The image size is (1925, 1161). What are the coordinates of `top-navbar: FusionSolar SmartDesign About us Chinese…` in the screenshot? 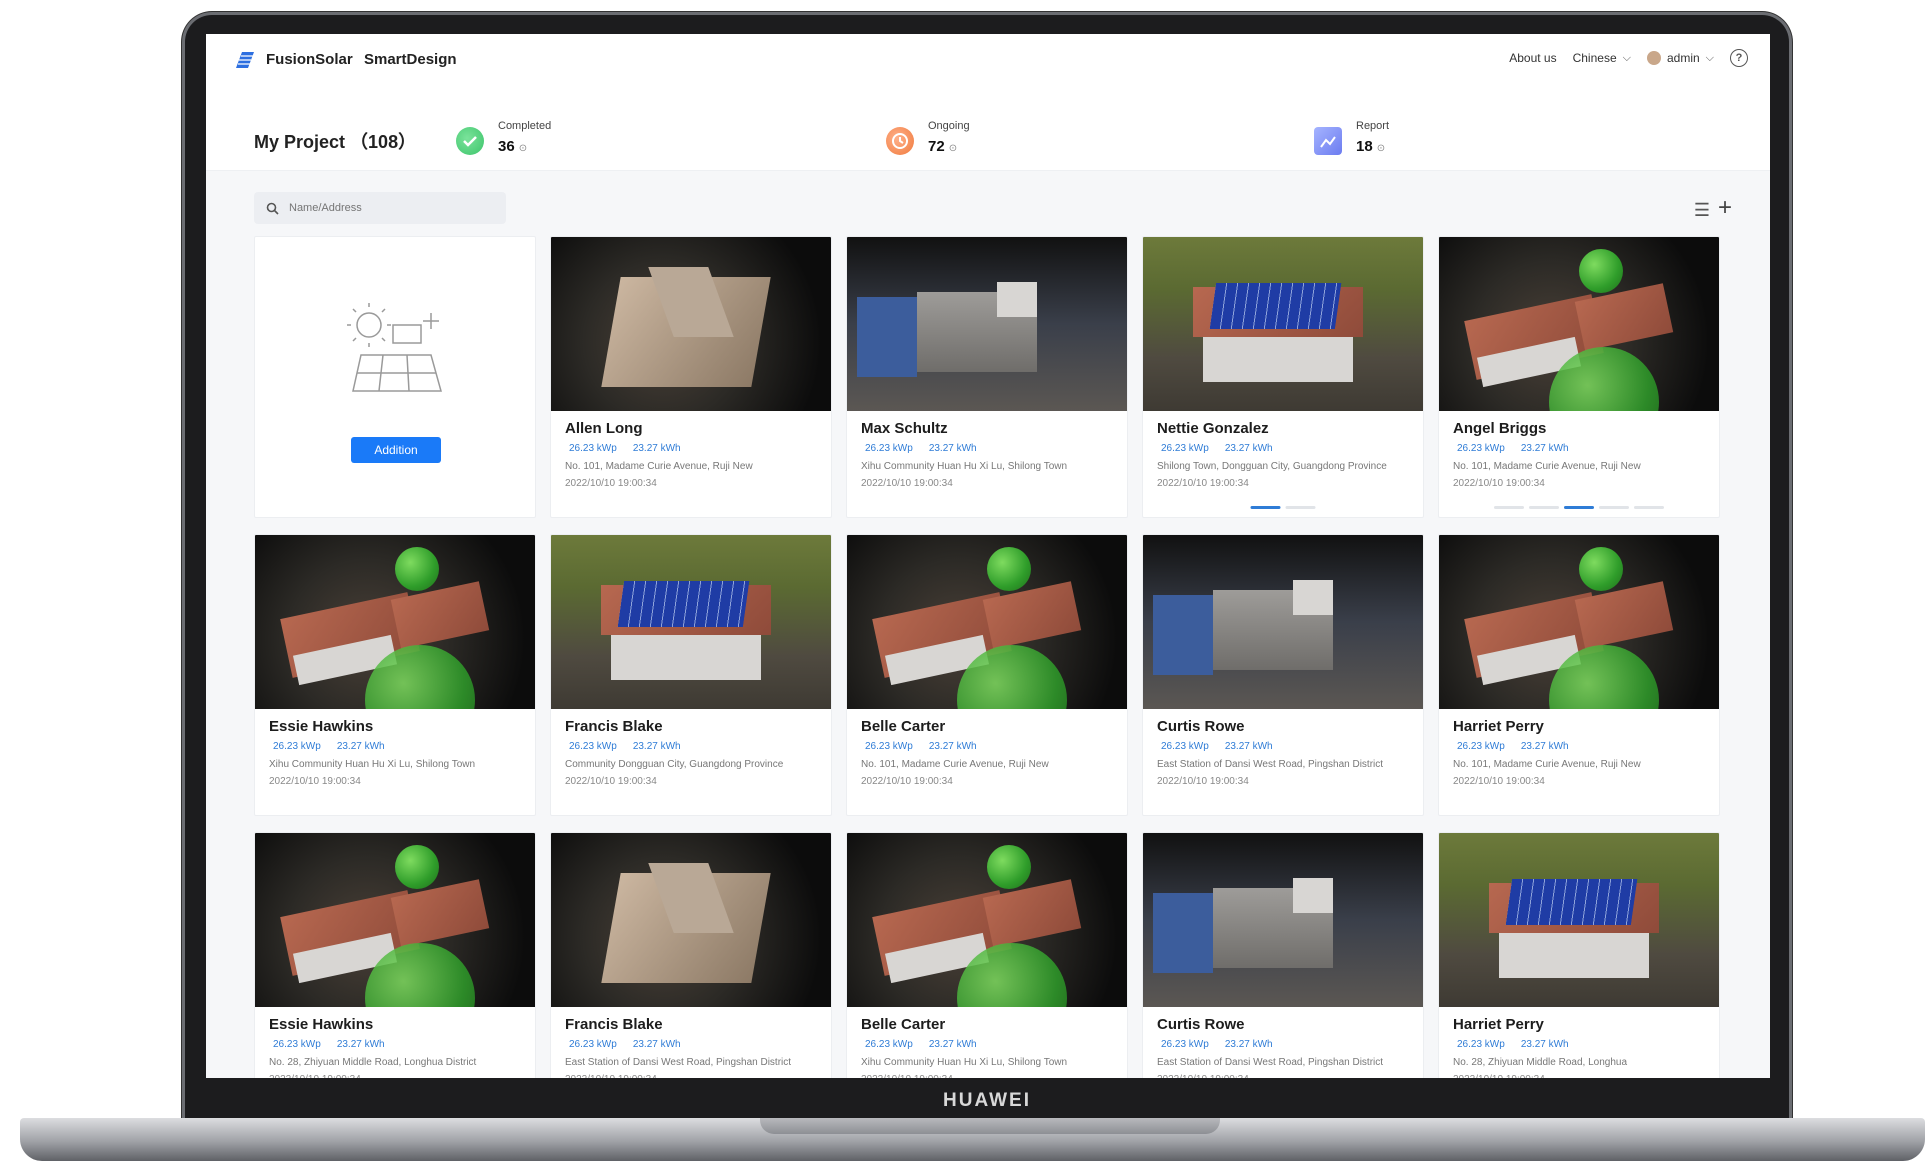 It's located at (988, 60).